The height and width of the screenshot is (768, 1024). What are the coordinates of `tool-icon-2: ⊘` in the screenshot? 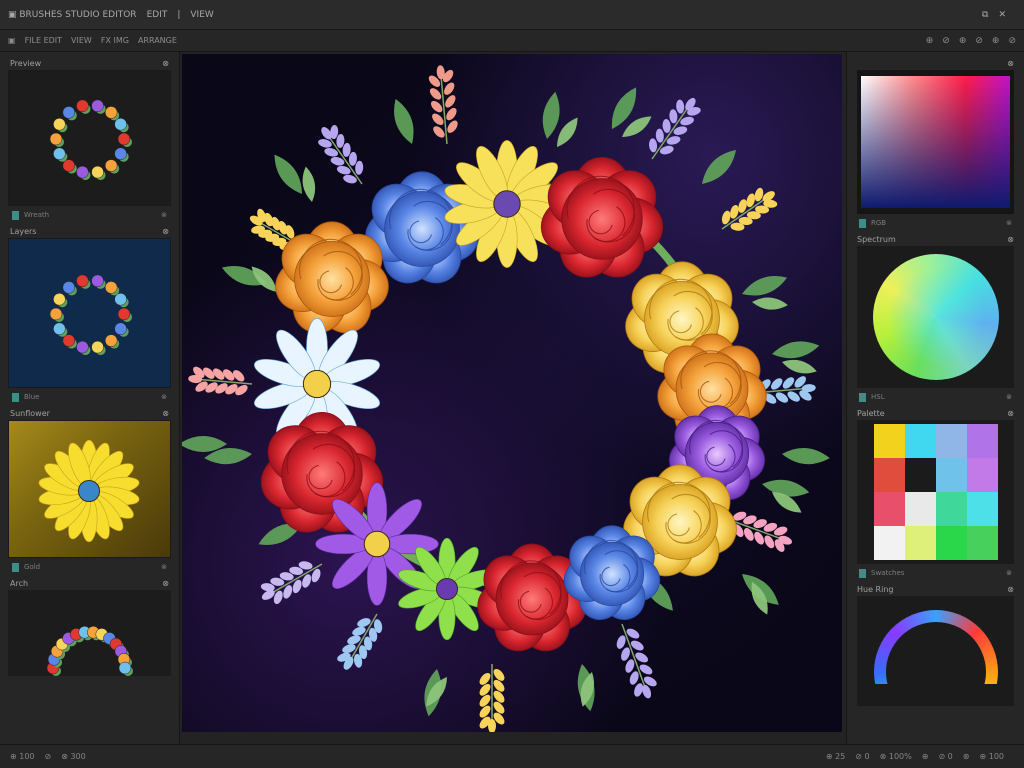 It's located at (946, 41).